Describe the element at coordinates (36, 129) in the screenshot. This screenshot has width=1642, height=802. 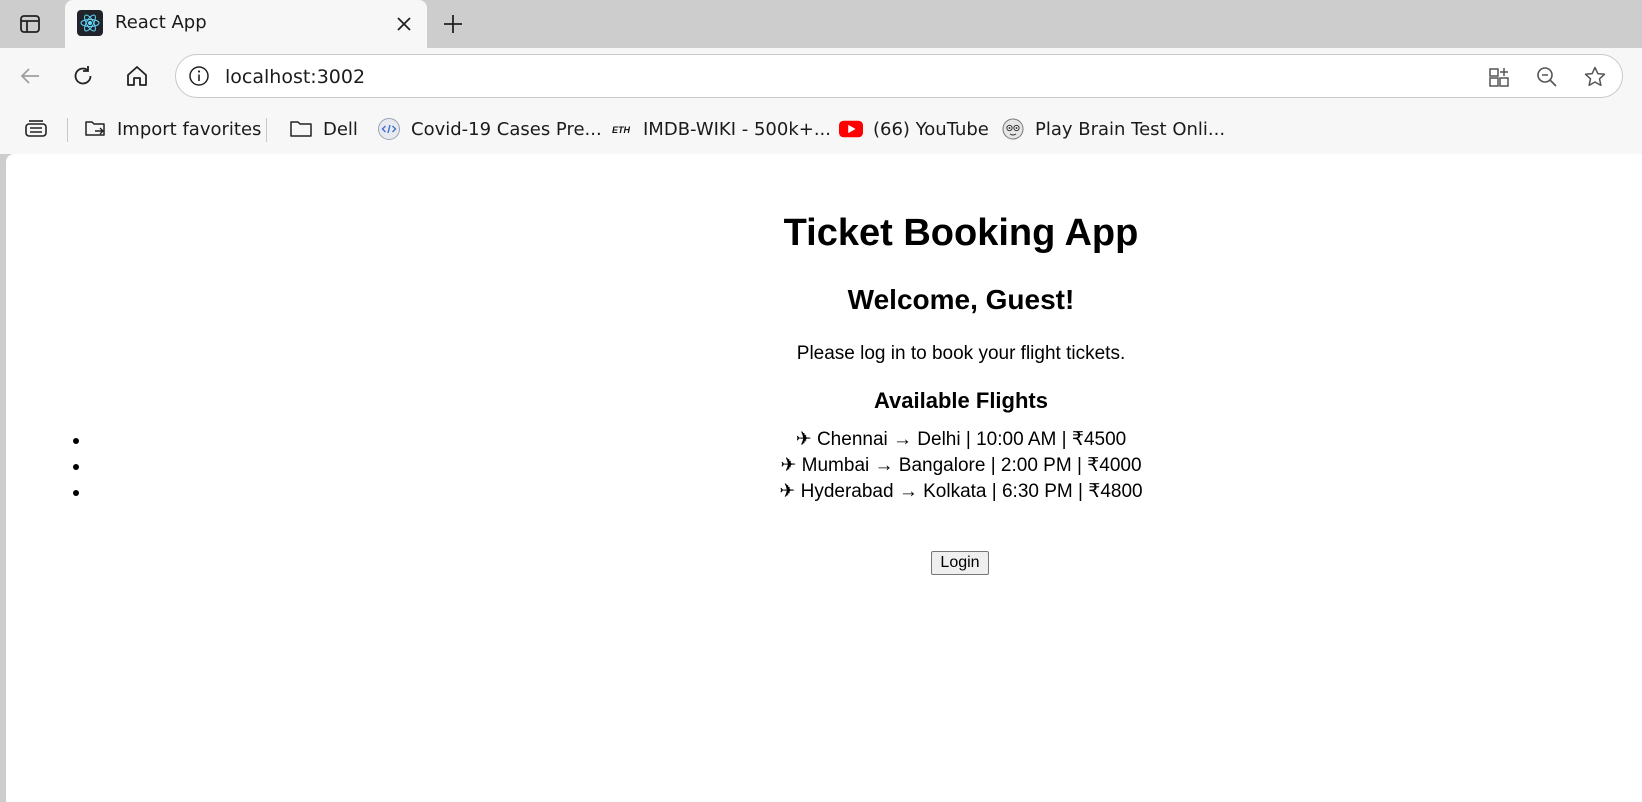
I see `workspaces-icon` at that location.